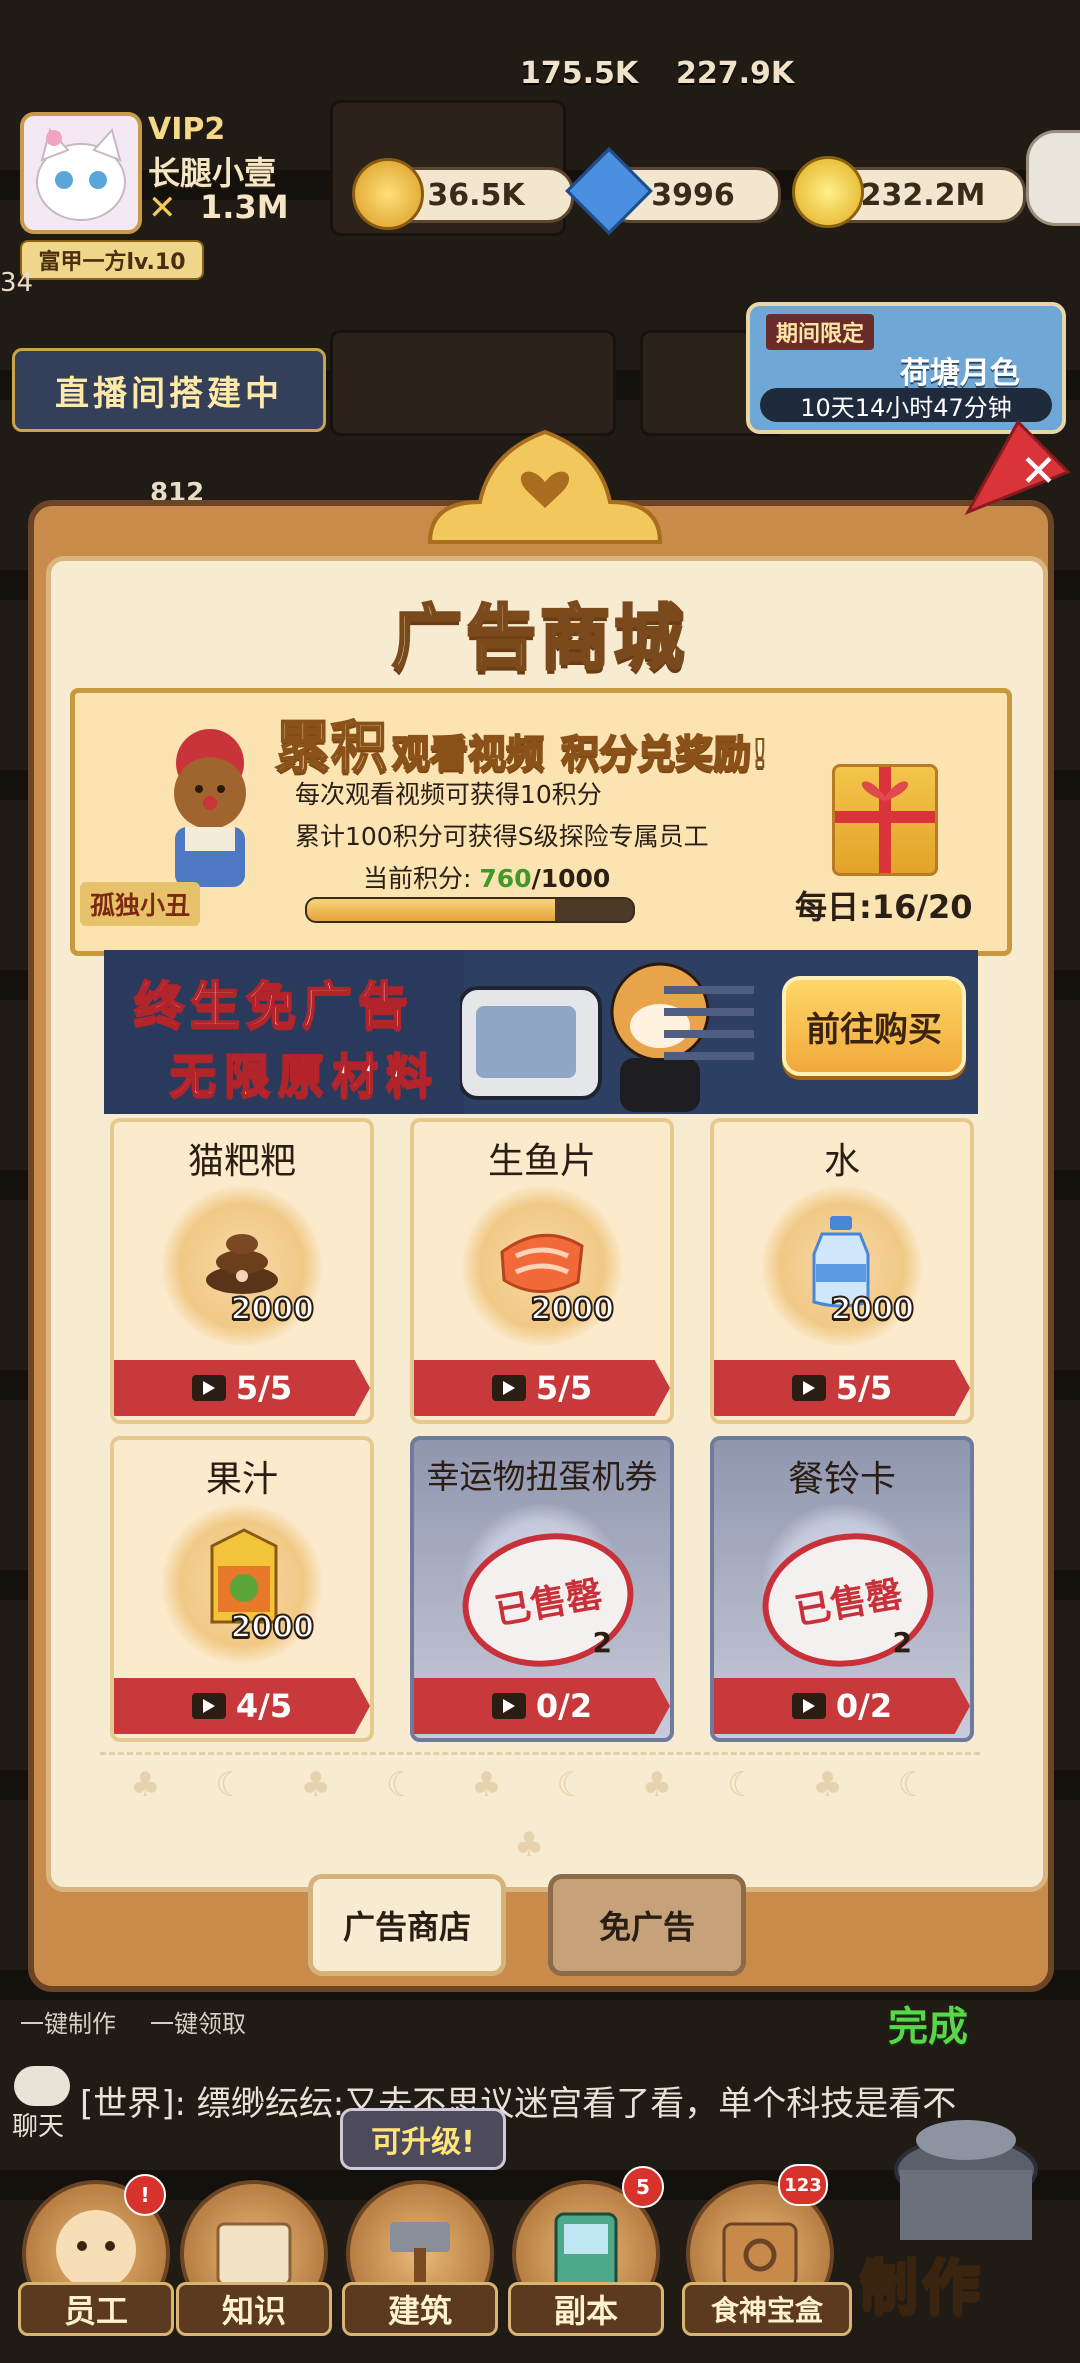 This screenshot has height=2363, width=1080. What do you see at coordinates (505, 878) in the screenshot?
I see `points-current: 760` at bounding box center [505, 878].